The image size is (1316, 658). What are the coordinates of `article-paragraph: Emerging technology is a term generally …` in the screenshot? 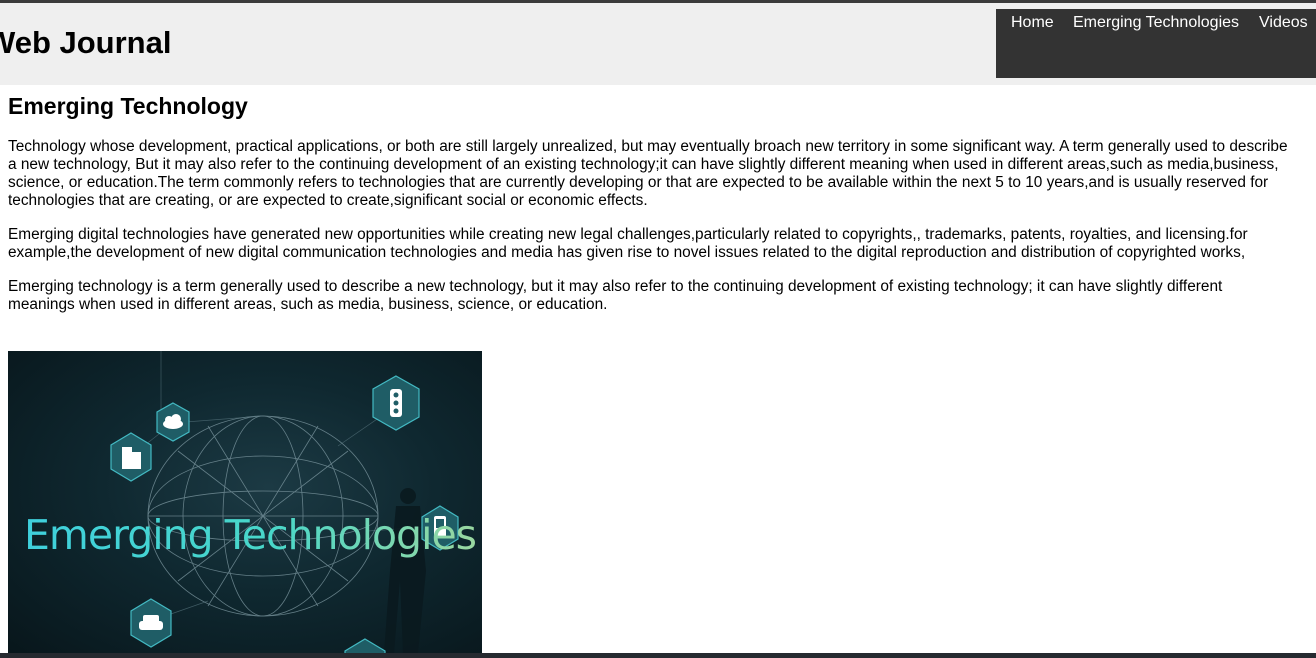 It's located at (615, 295).